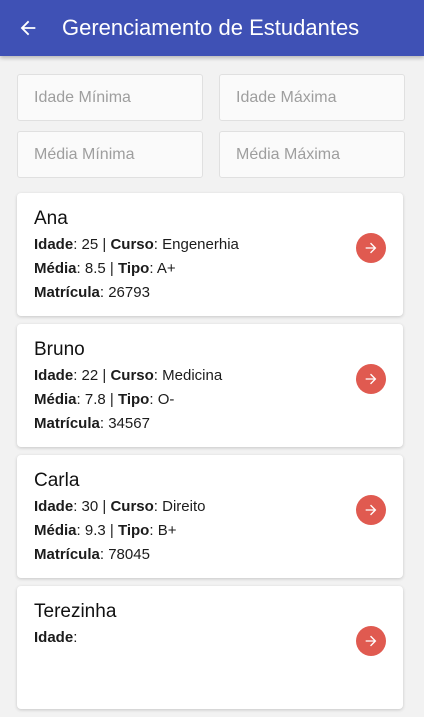  What do you see at coordinates (59, 349) in the screenshot?
I see `student-name: Bruno` at bounding box center [59, 349].